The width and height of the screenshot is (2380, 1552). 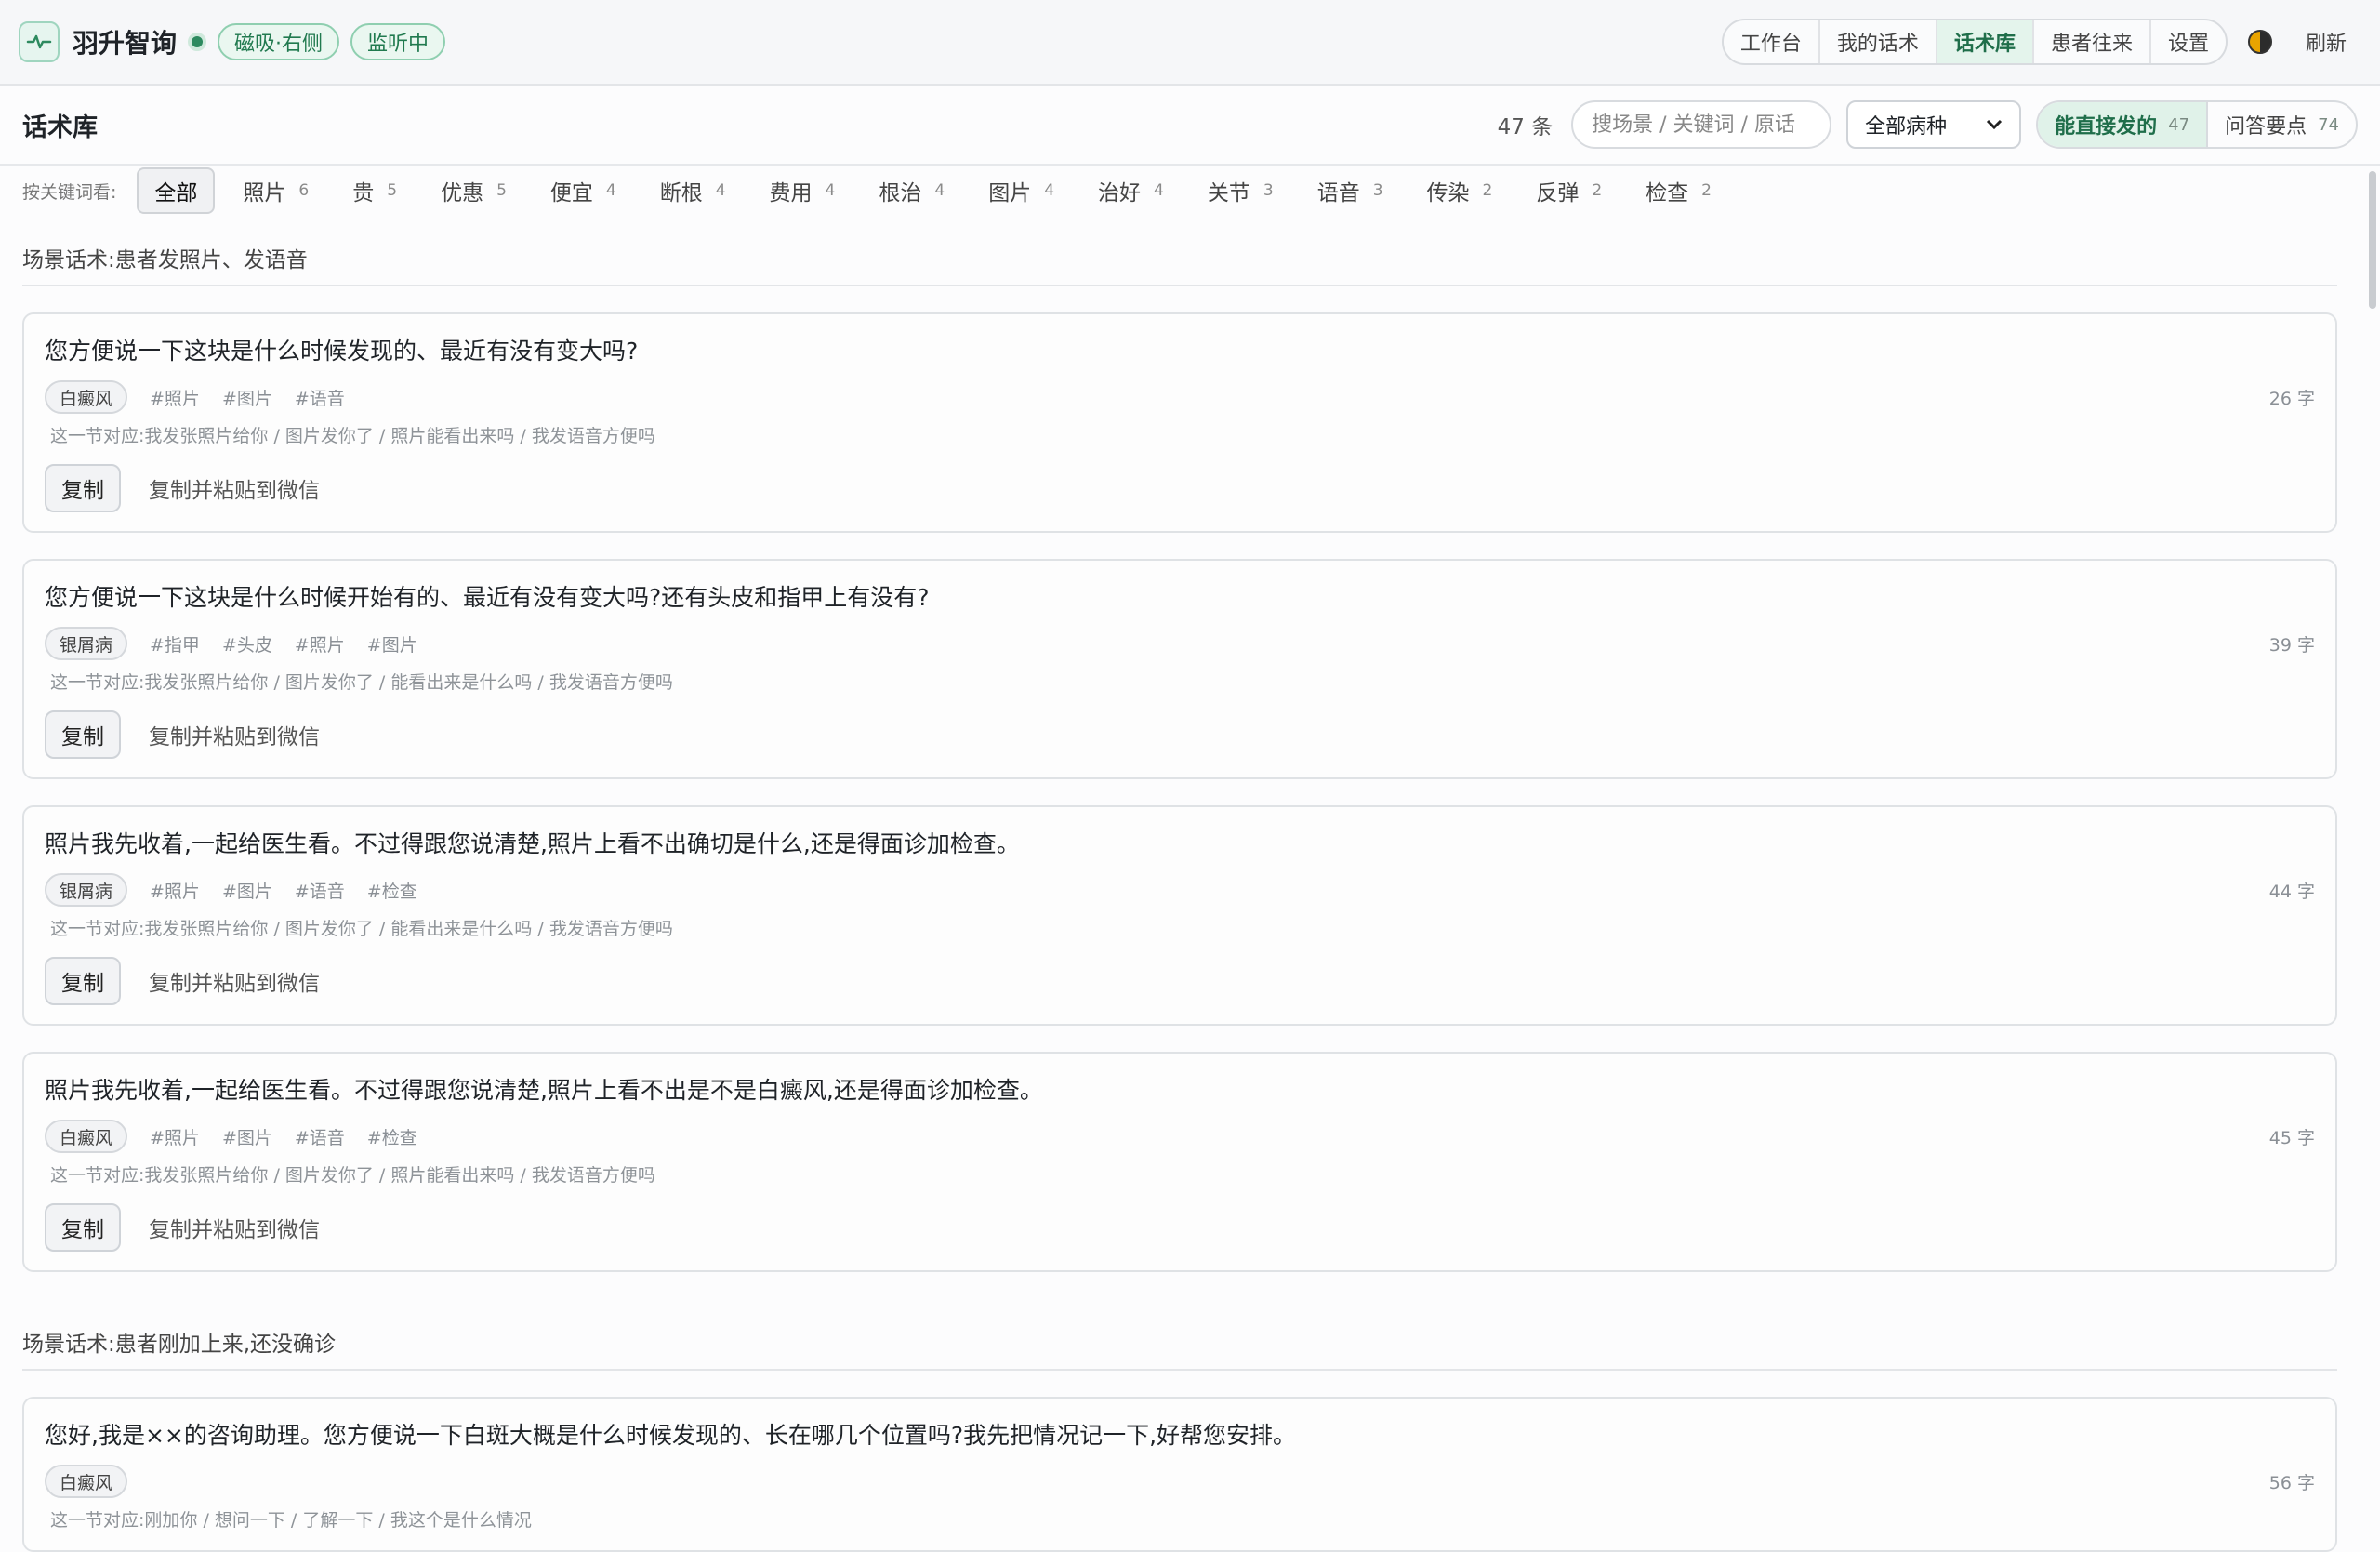 What do you see at coordinates (791, 193) in the screenshot?
I see `keyword-chip-label: 费用` at bounding box center [791, 193].